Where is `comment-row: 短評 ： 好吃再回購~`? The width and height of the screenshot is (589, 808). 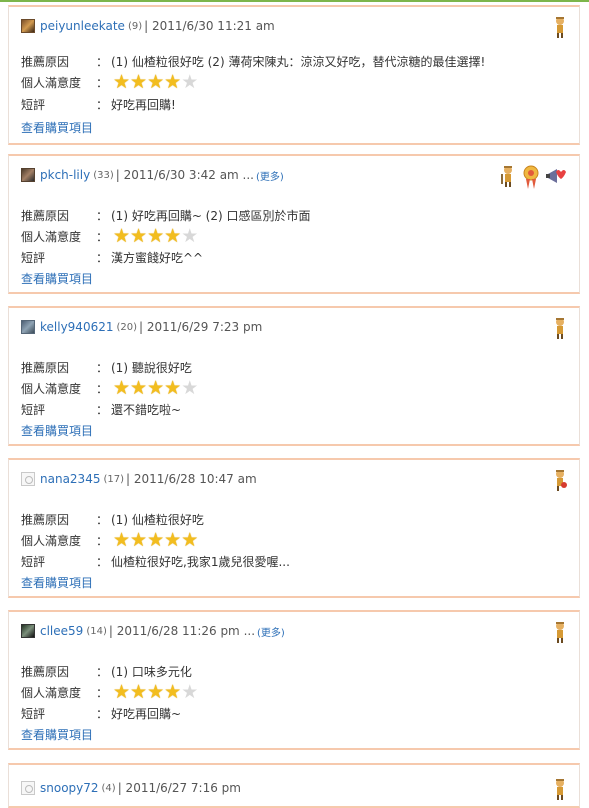
comment-row: 短評 ： 好吃再回購~ is located at coordinates (101, 713).